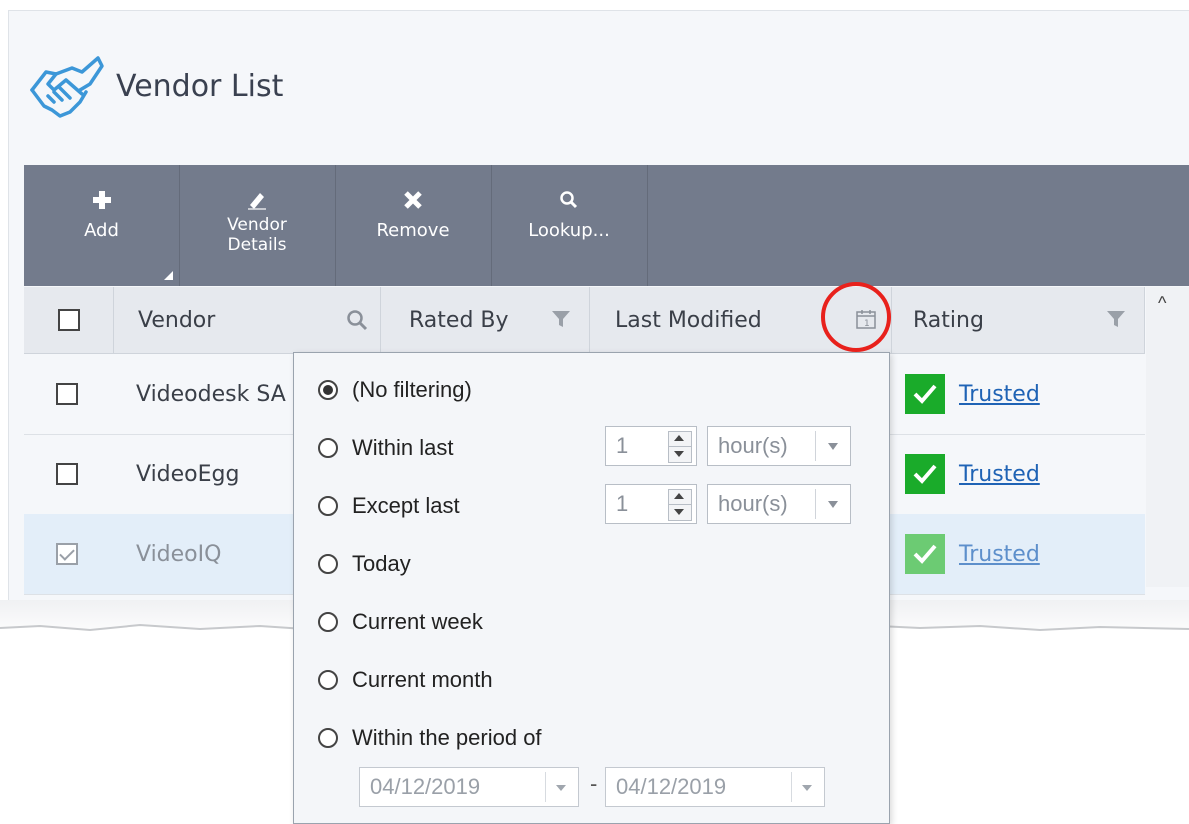 Image resolution: width=1189 pixels, height=824 pixels. What do you see at coordinates (328, 448) in the screenshot?
I see `radio-within-last` at bounding box center [328, 448].